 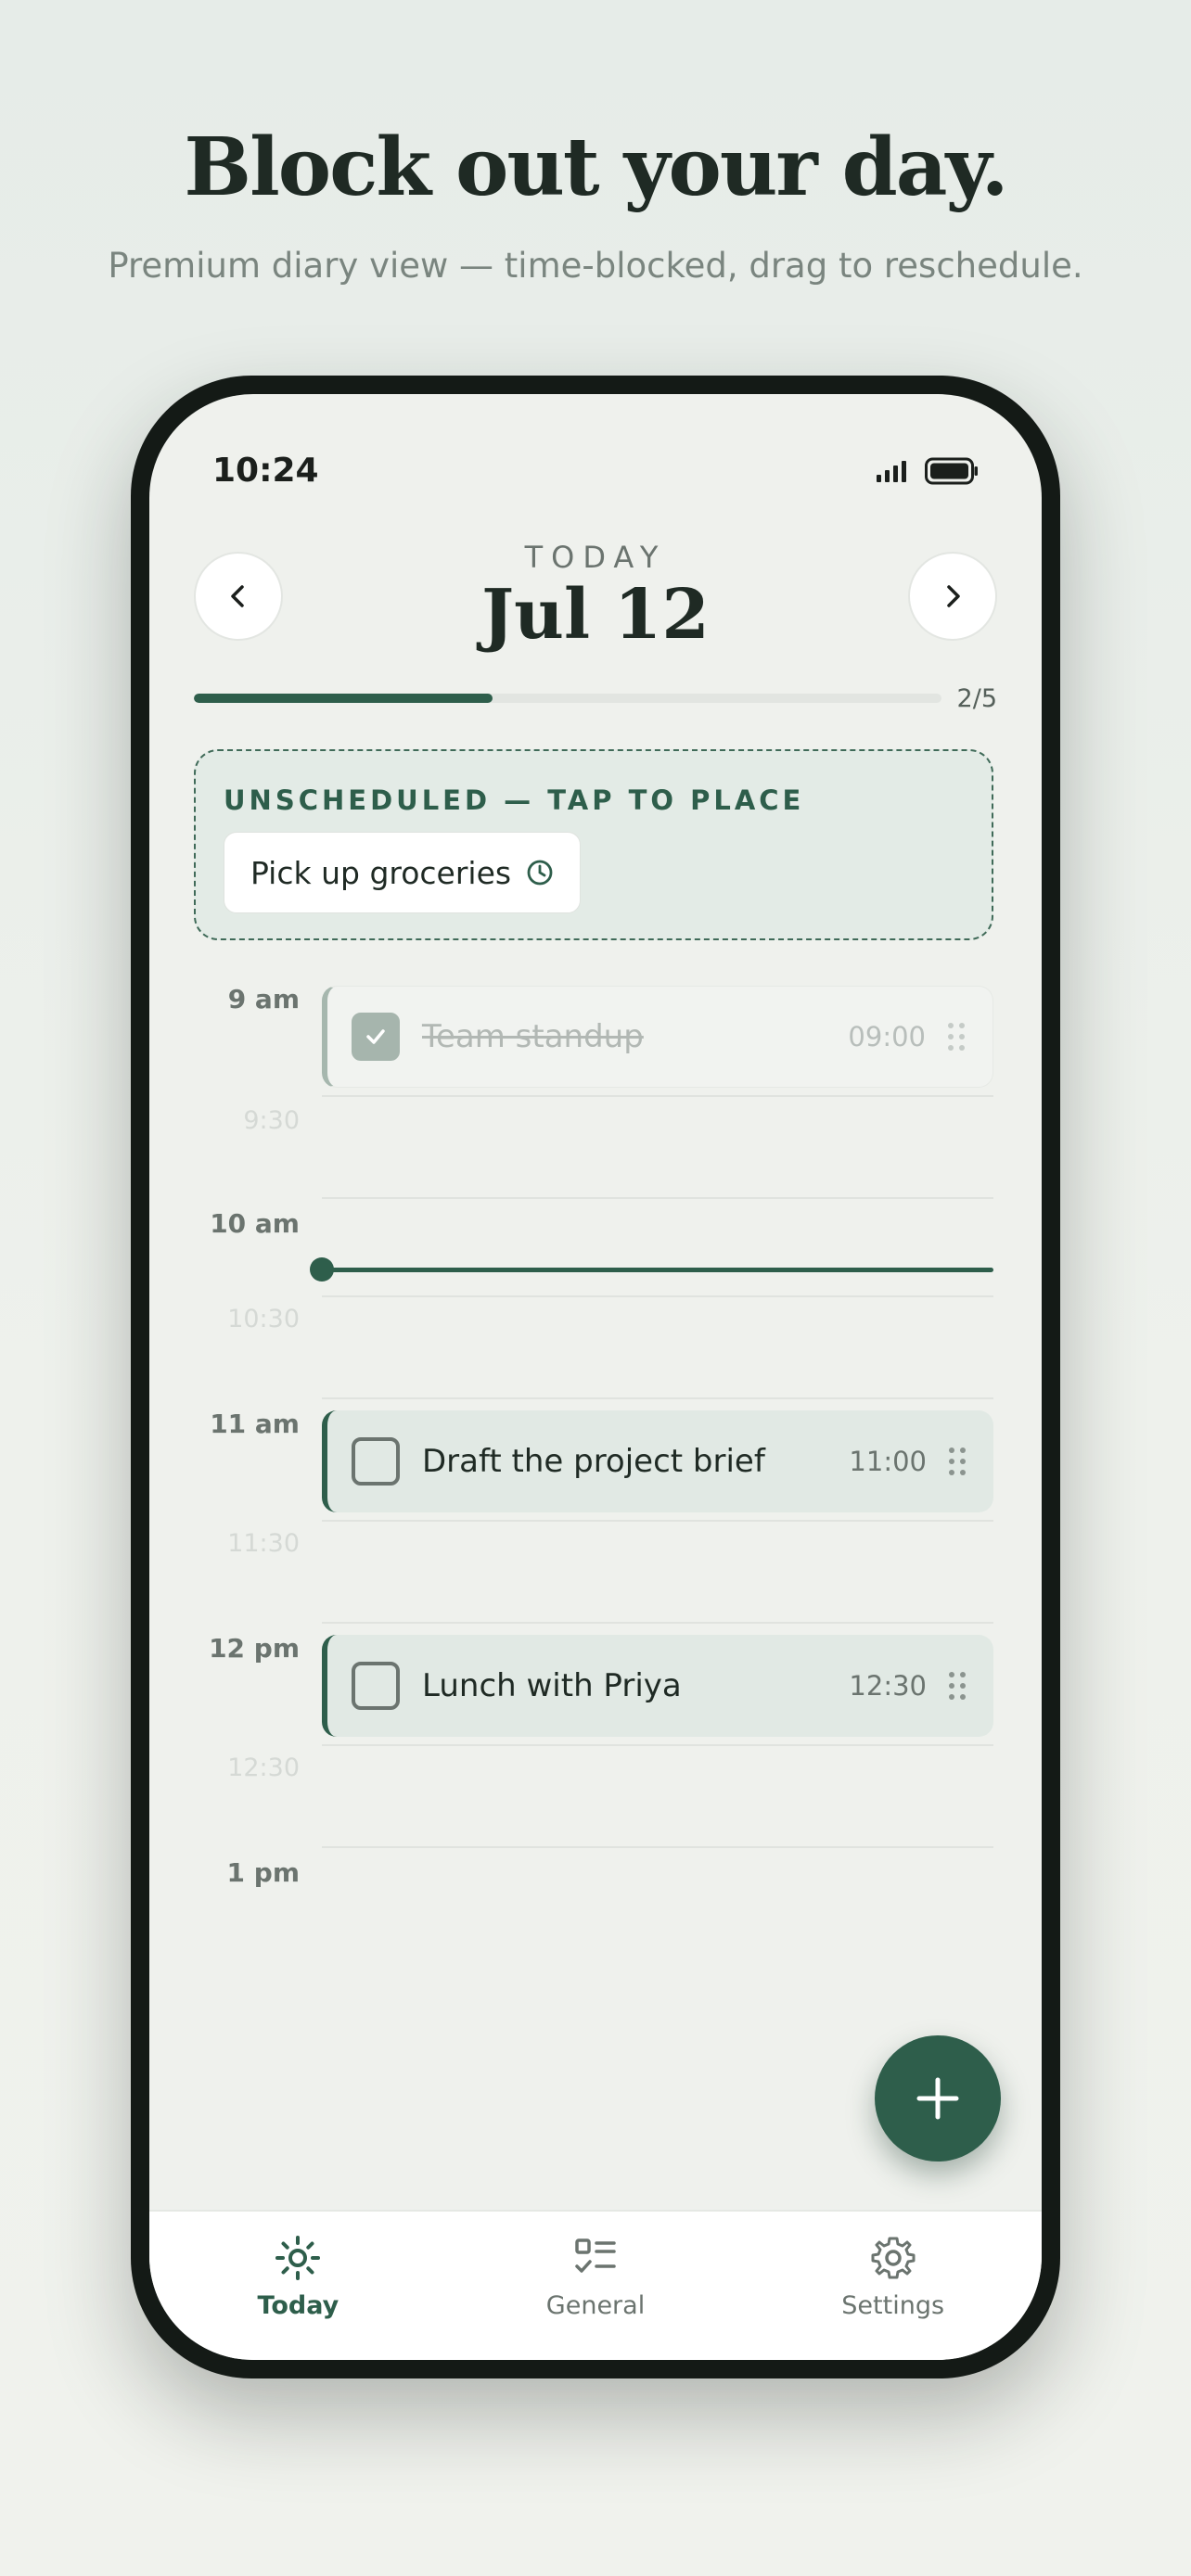 I want to click on checkmark-icon, so click(x=375, y=1036).